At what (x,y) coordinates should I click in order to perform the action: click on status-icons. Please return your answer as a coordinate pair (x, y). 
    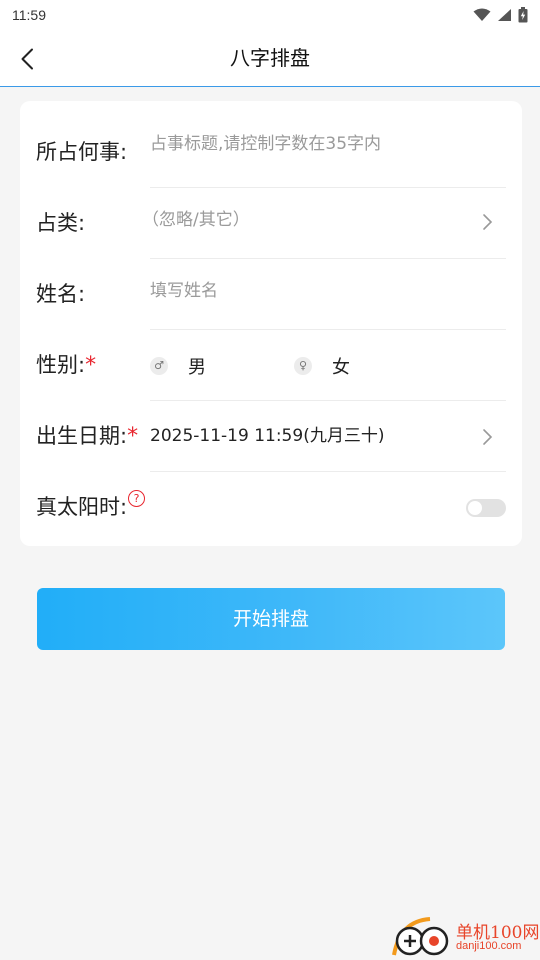
    Looking at the image, I should click on (500, 15).